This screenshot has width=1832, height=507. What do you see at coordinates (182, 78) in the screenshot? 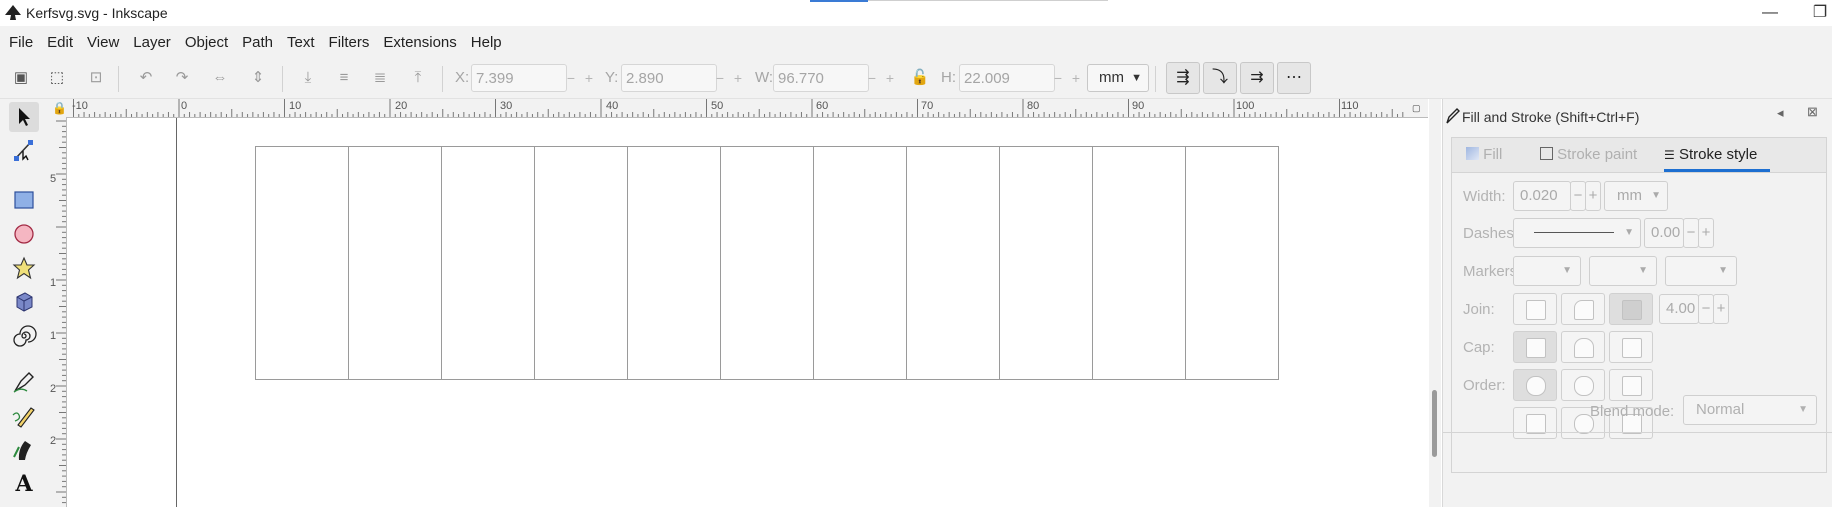
I see `rotate-cw-icon: ↷` at bounding box center [182, 78].